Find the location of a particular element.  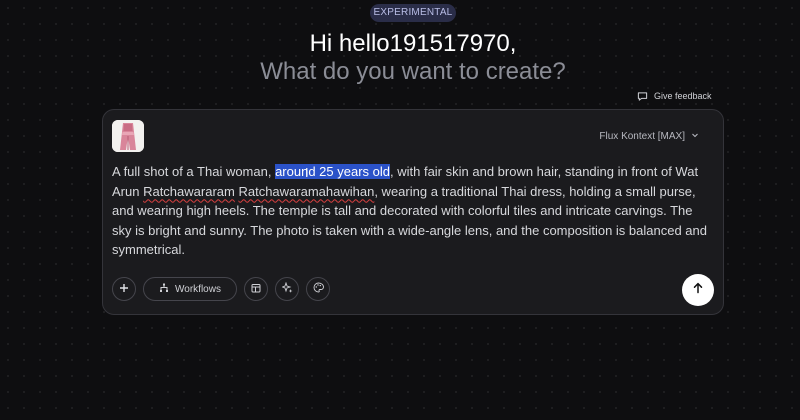

workflow-tree-icon is located at coordinates (164, 289).